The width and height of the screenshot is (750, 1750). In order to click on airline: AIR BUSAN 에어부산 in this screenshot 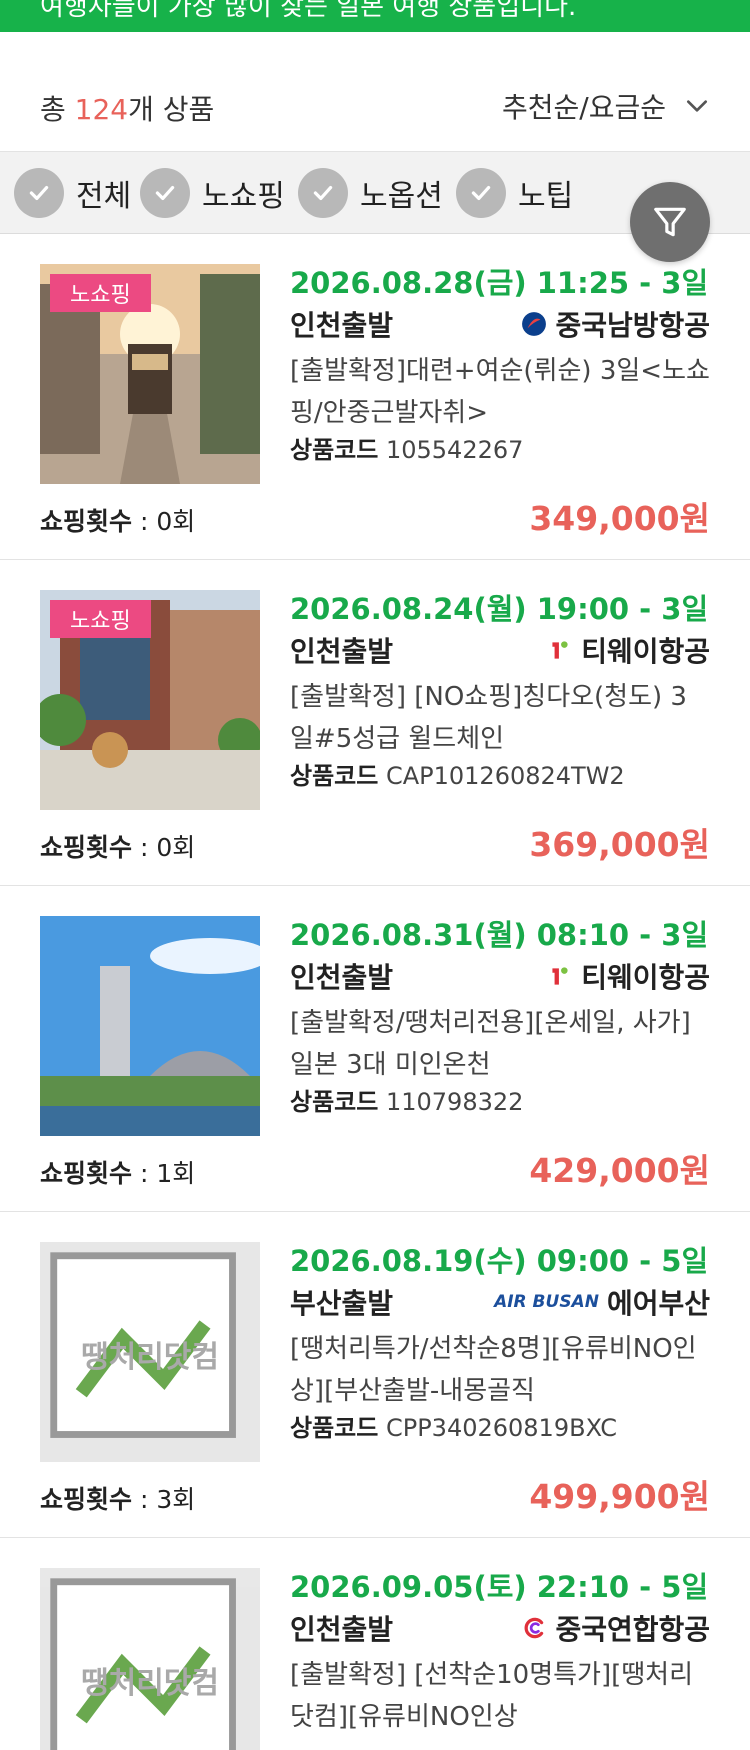, I will do `click(602, 1303)`.